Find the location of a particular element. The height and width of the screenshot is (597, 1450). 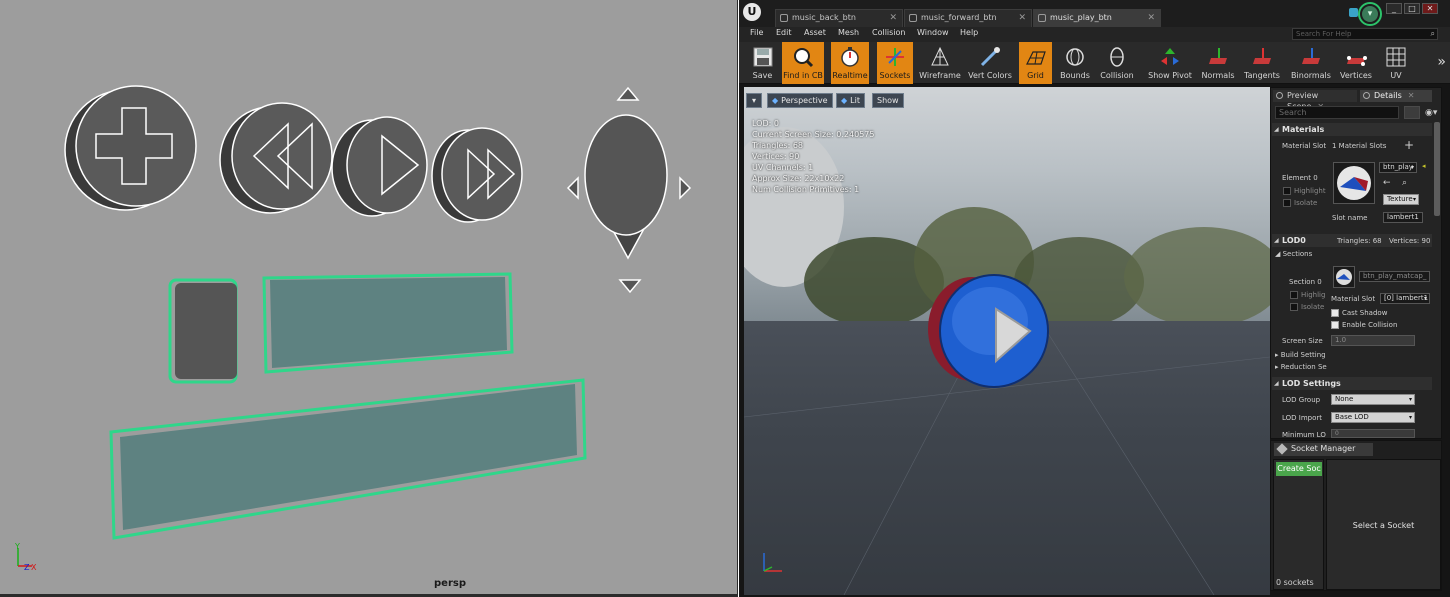

section-material-picker: btn_play_matcap_ is located at coordinates (1394, 276).